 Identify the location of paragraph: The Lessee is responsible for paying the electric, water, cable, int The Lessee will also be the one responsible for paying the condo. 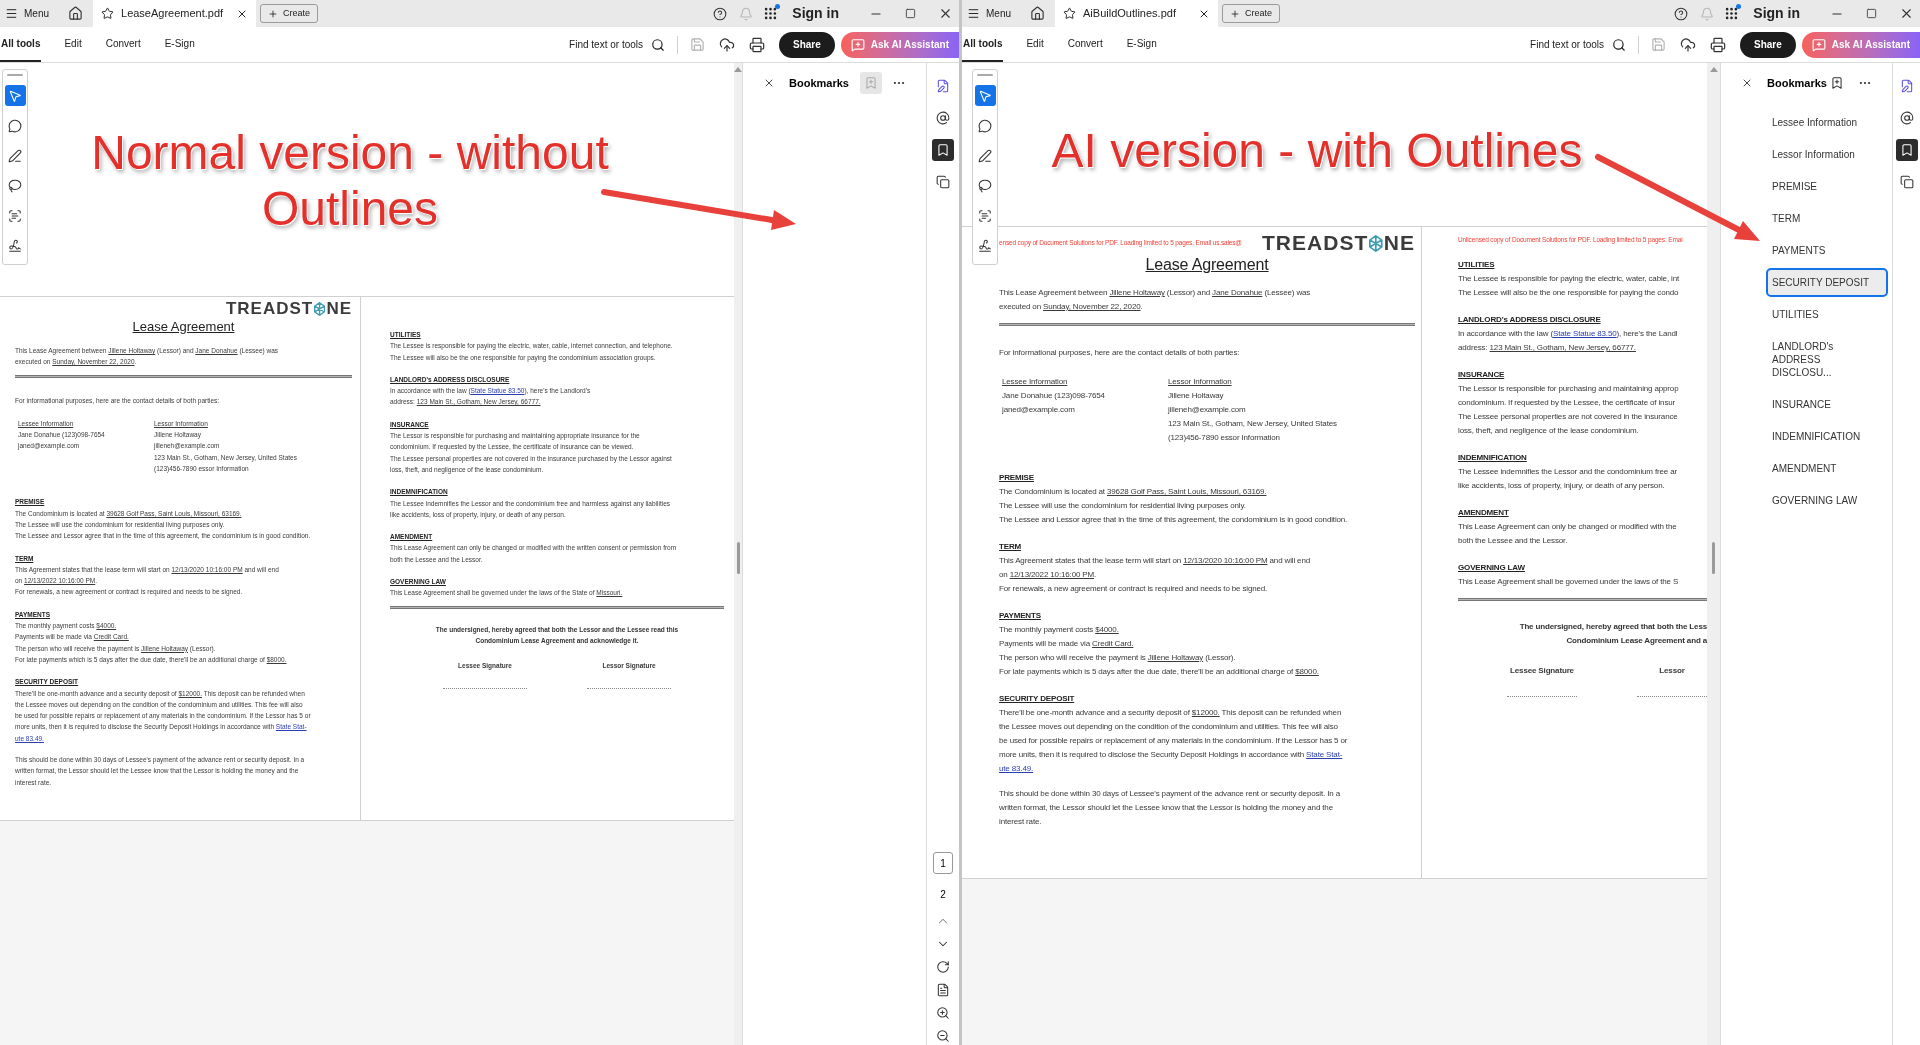
(1569, 286).